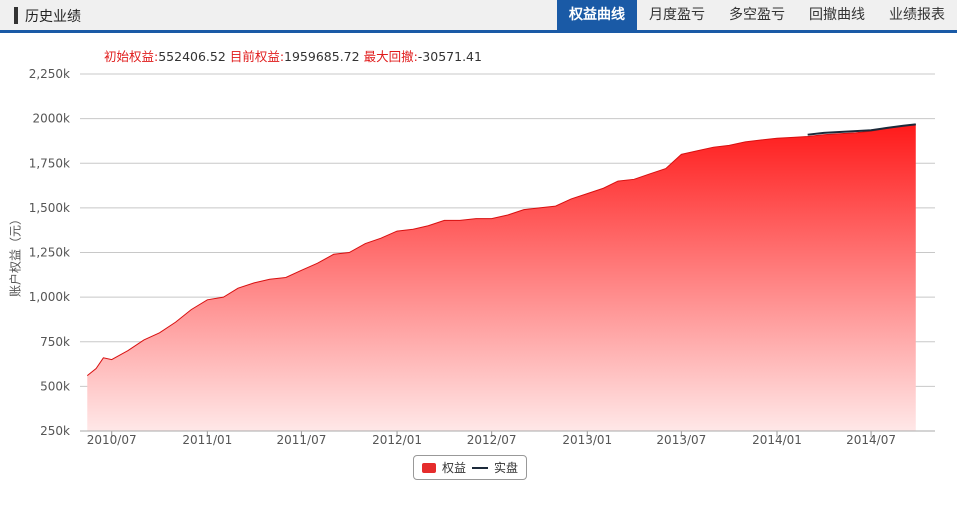 This screenshot has height=514, width=957. Describe the element at coordinates (49, 297) in the screenshot. I see `y-tick-label: 1,000k` at that location.